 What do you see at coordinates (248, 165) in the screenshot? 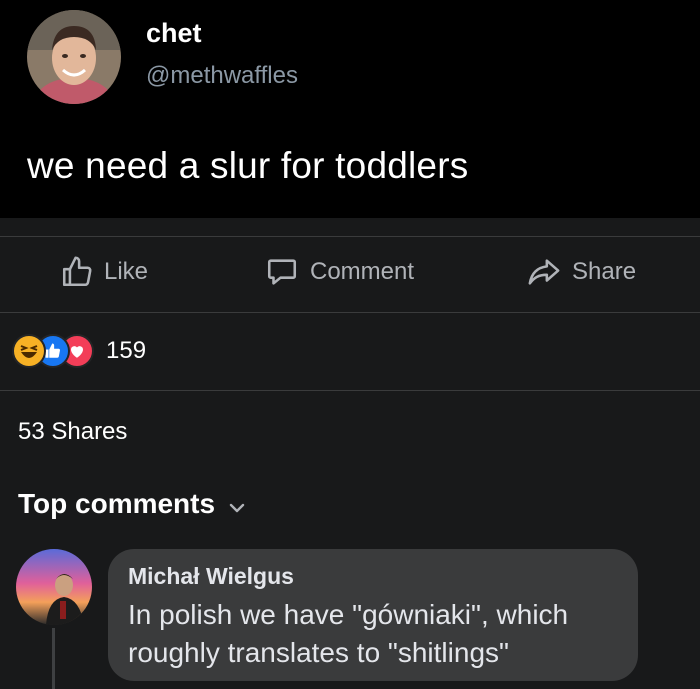
I see `tweet-text: we need a slur for toddlers` at bounding box center [248, 165].